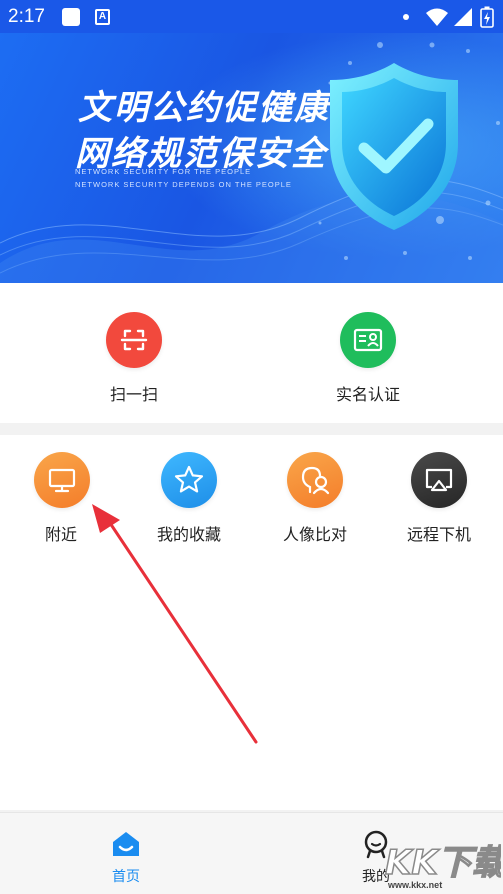  I want to click on airplay-icon, so click(439, 480).